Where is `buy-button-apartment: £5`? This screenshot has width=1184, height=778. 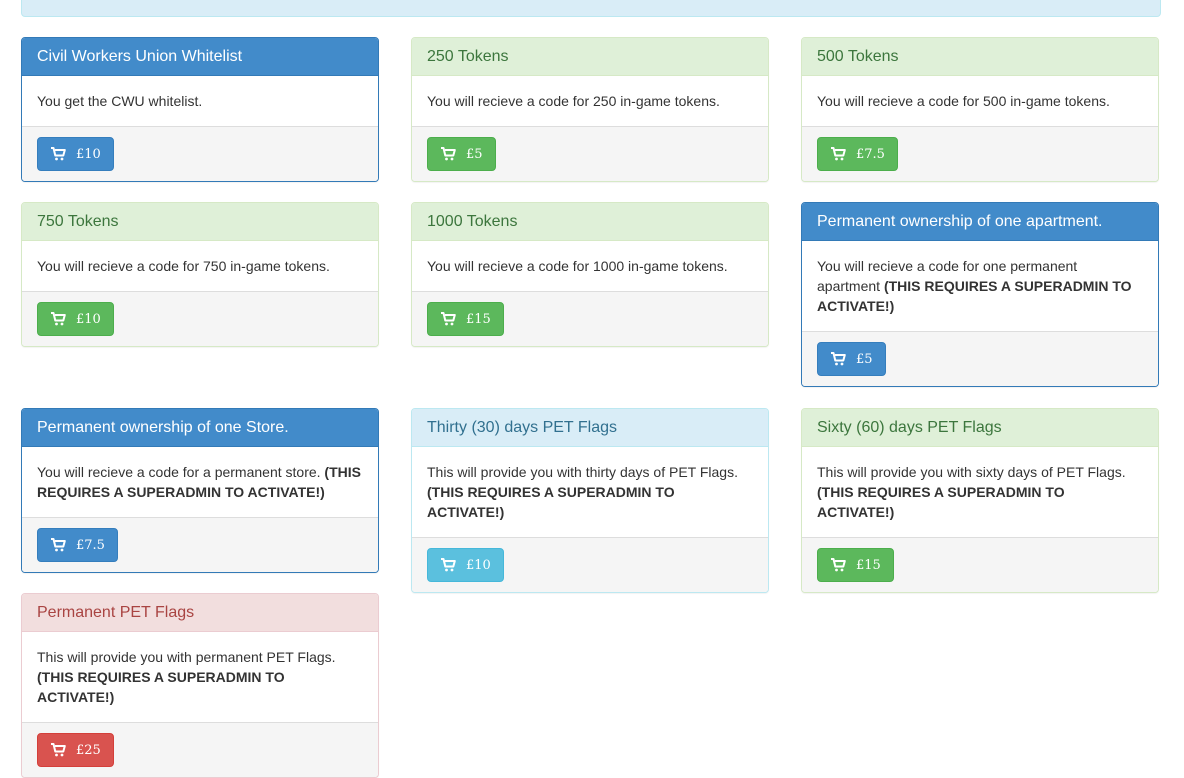 buy-button-apartment: £5 is located at coordinates (851, 359).